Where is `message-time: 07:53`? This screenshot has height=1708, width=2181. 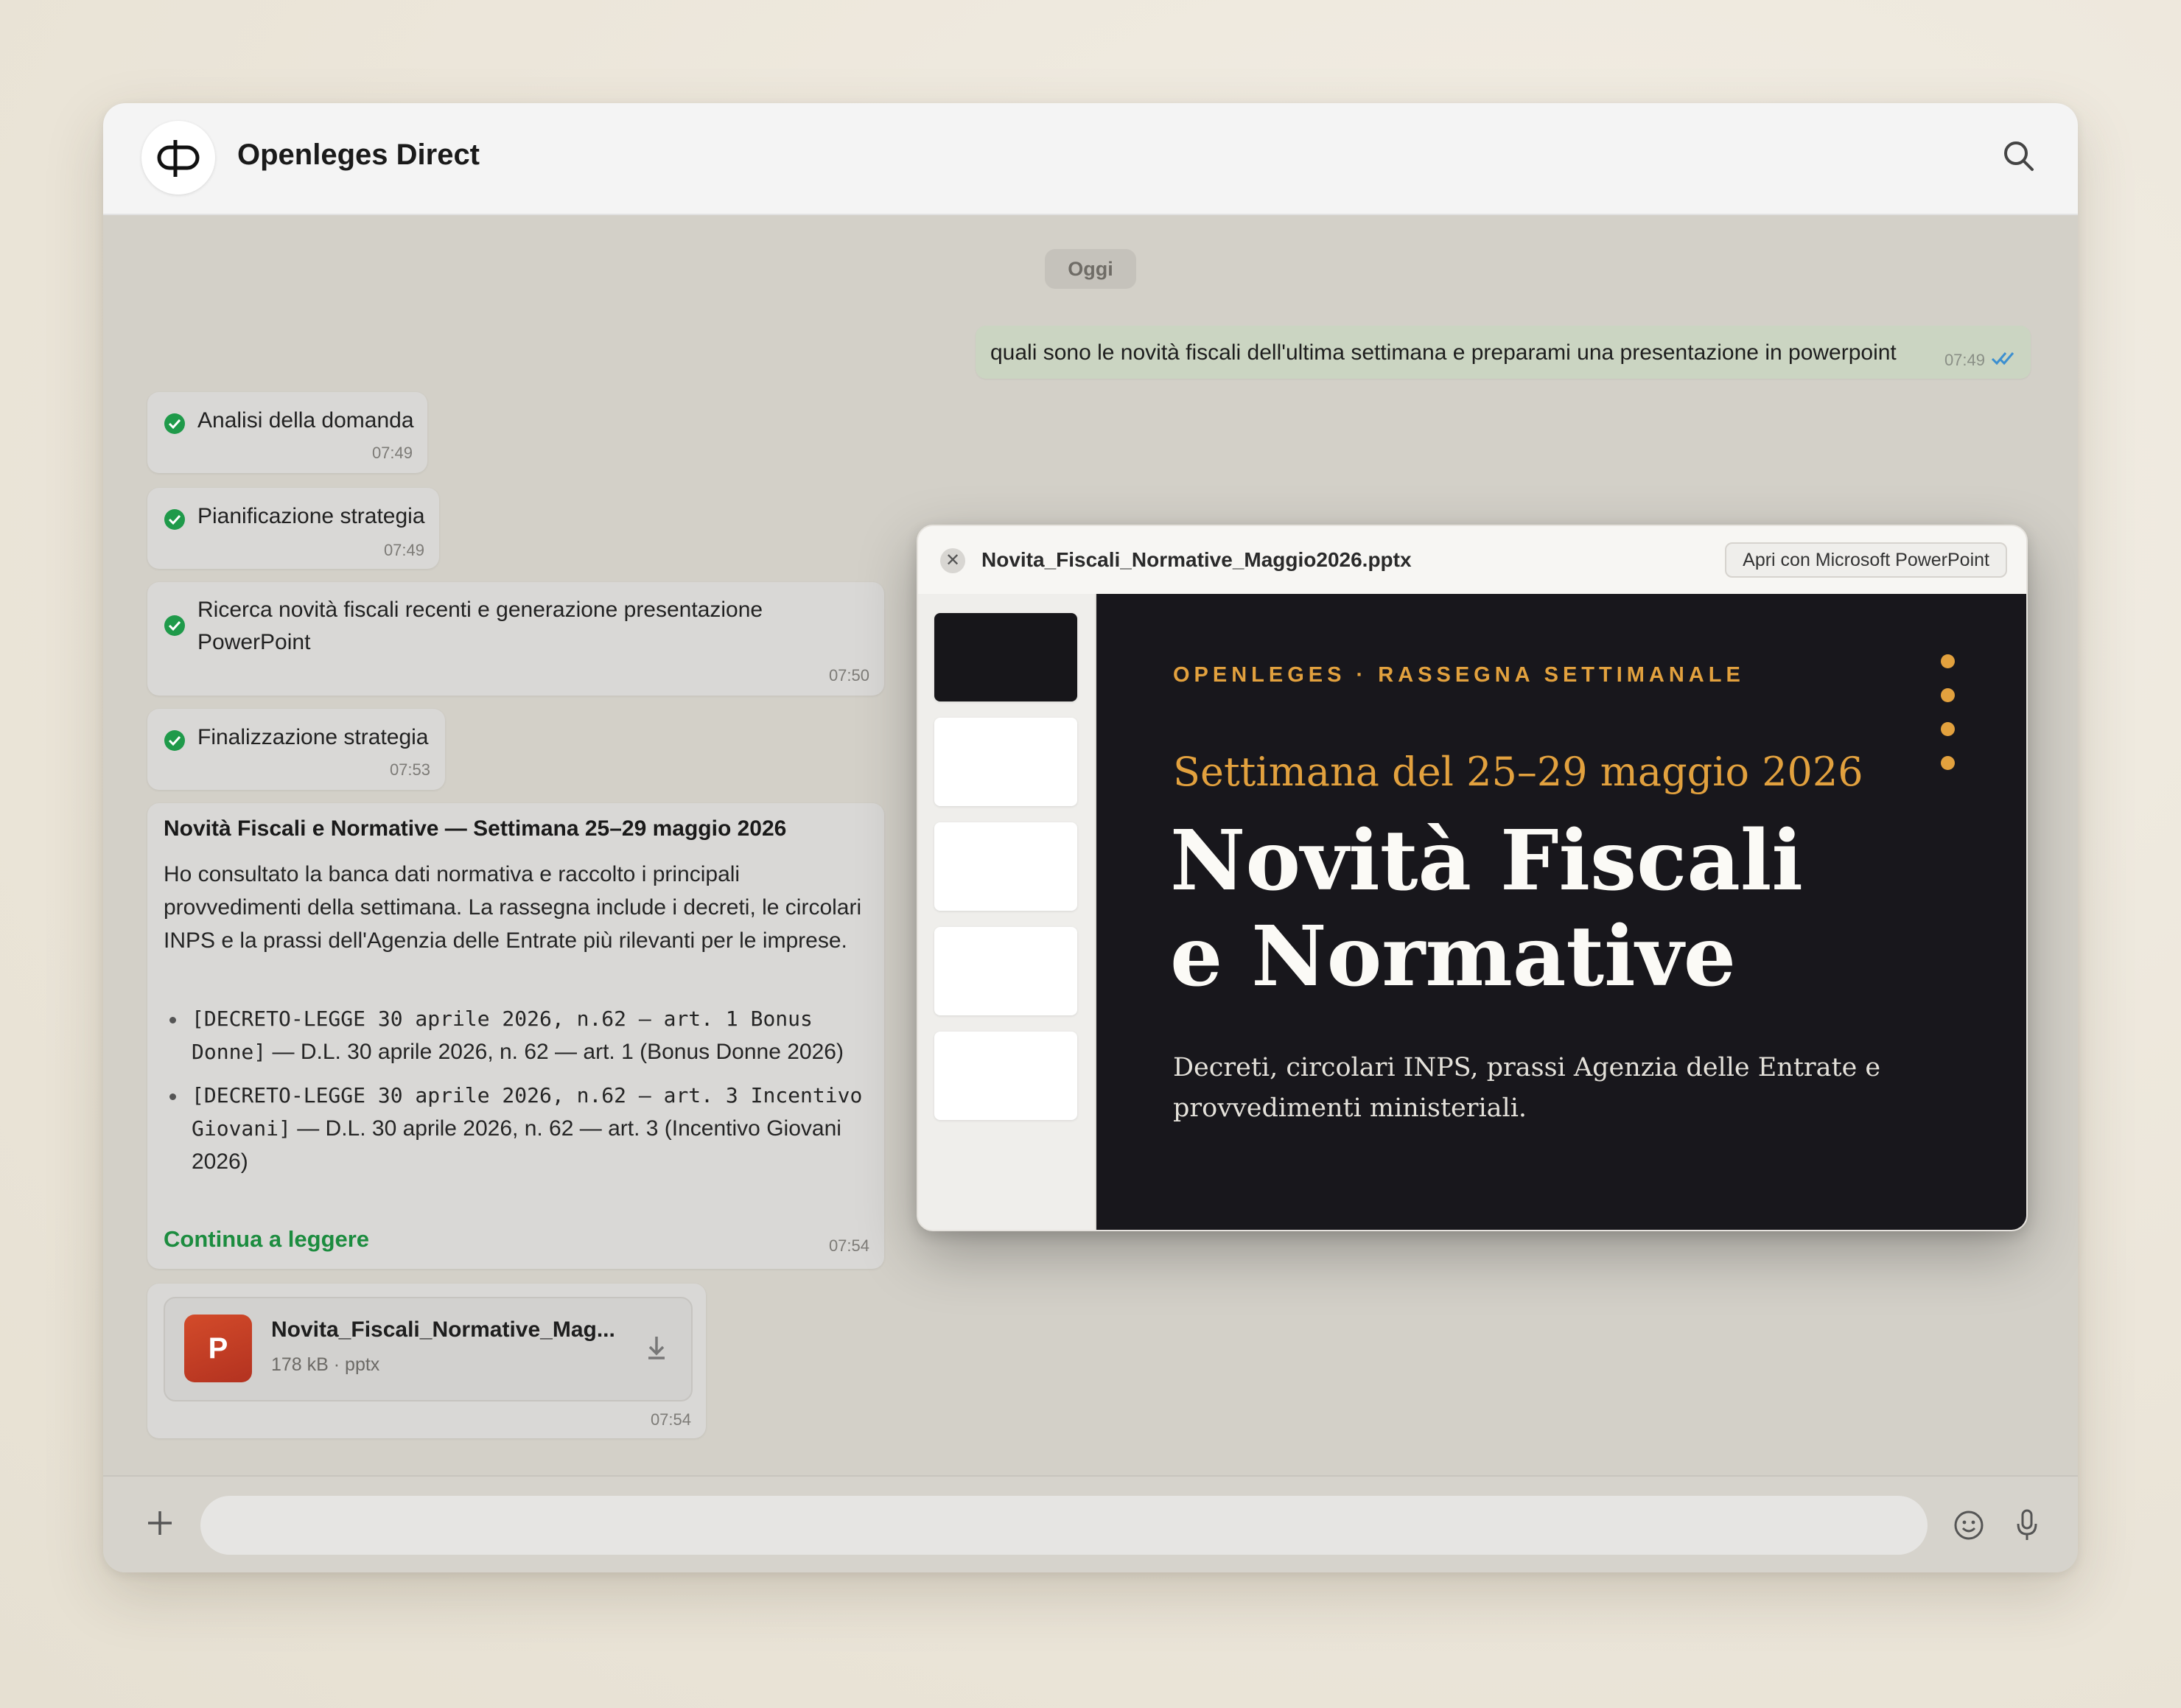 message-time: 07:53 is located at coordinates (409, 769).